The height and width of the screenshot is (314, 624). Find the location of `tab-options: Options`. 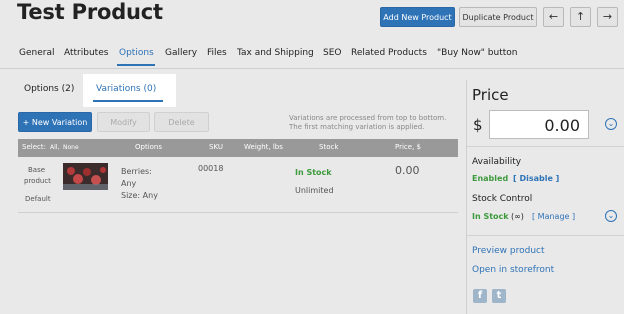

tab-options: Options is located at coordinates (136, 53).